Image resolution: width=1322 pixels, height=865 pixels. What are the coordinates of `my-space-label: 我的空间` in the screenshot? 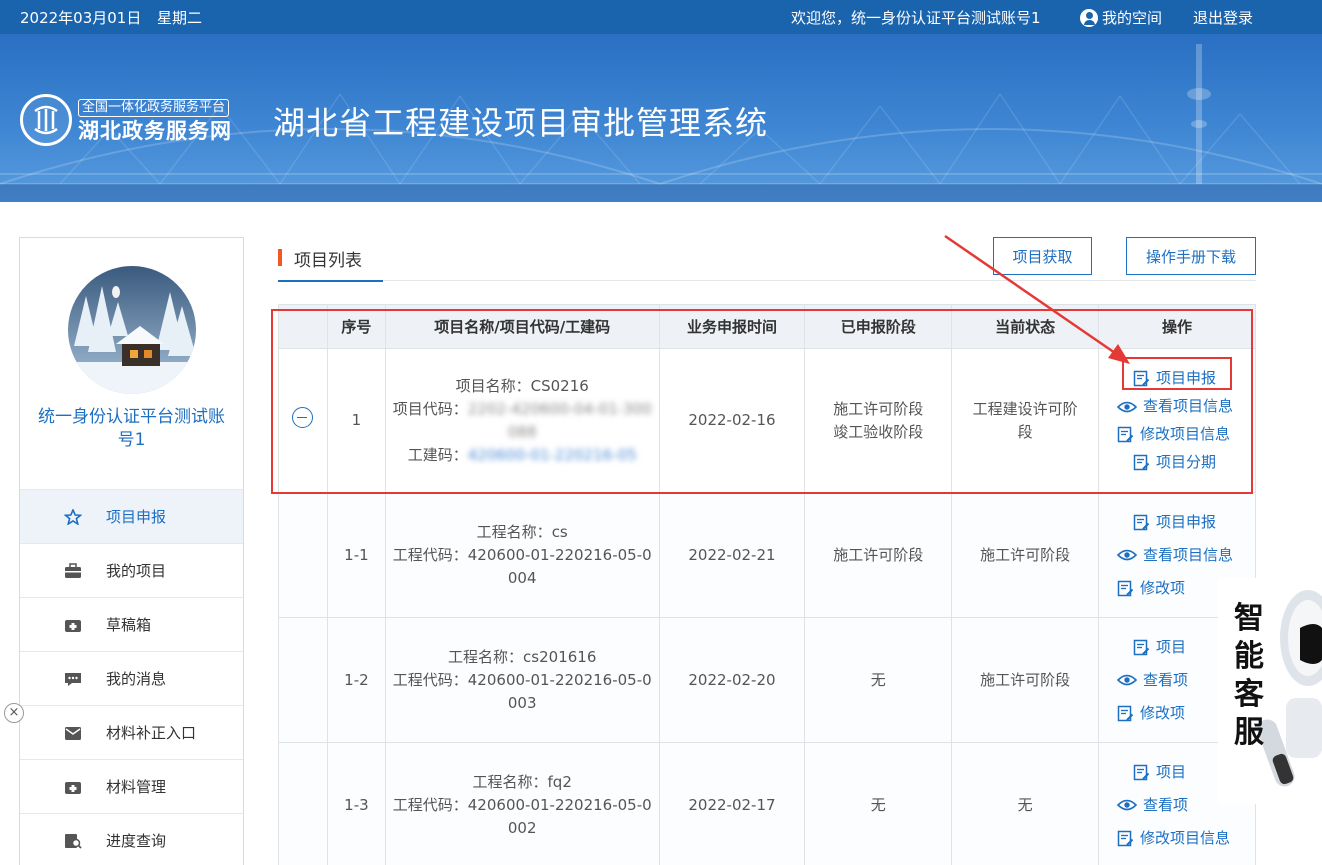 It's located at (1132, 18).